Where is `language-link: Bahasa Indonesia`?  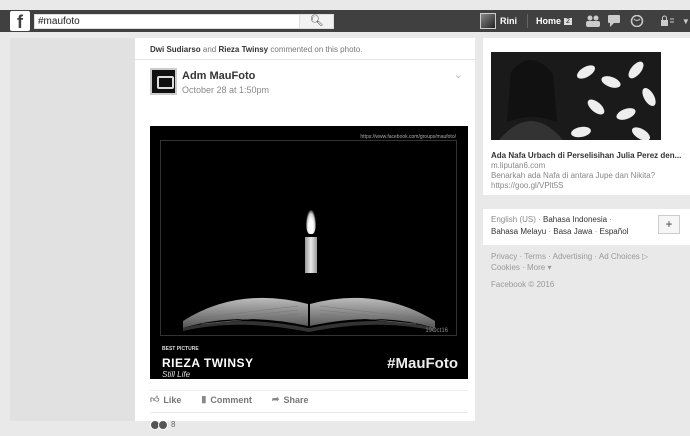 language-link: Bahasa Indonesia is located at coordinates (575, 219).